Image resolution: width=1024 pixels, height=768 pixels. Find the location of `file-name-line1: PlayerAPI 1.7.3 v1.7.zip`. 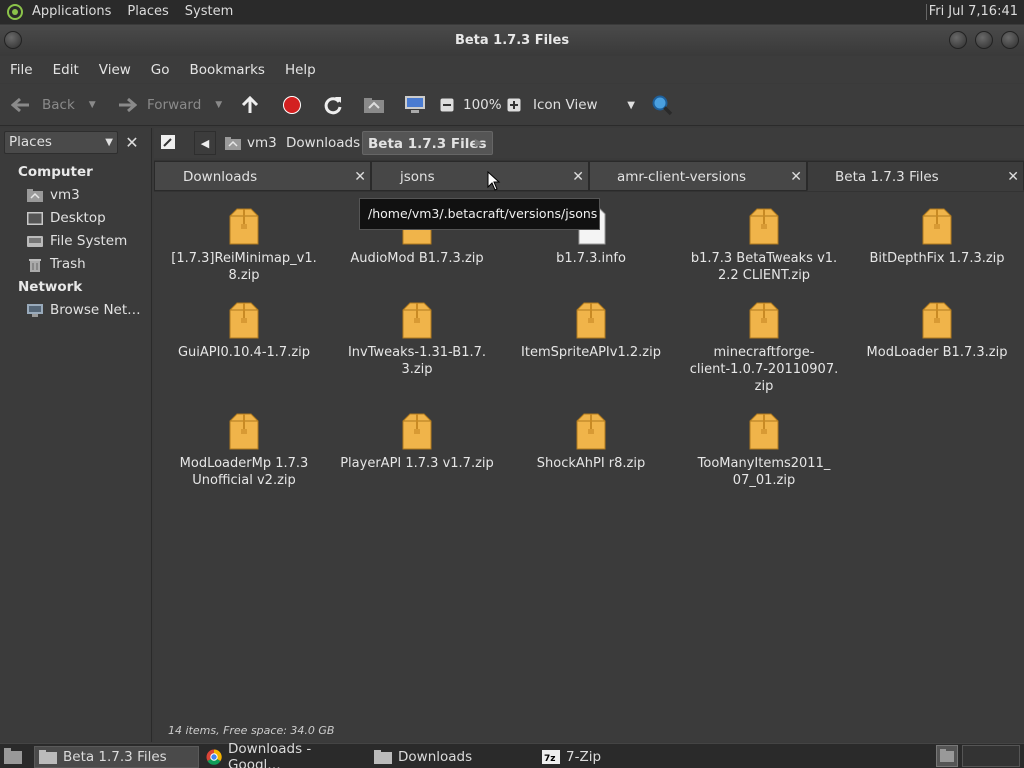

file-name-line1: PlayerAPI 1.7.3 v1.7.zip is located at coordinates (417, 463).